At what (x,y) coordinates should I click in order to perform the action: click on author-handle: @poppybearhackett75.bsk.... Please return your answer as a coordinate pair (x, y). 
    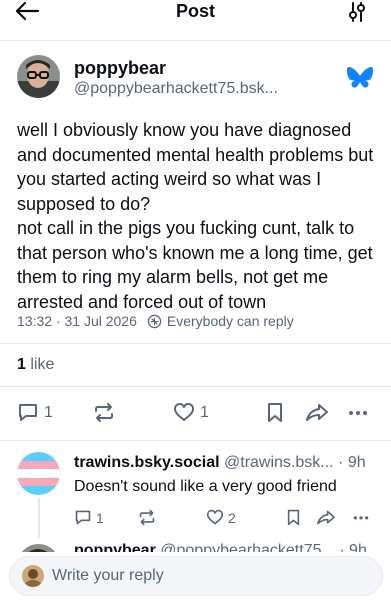
    Looking at the image, I should click on (176, 89).